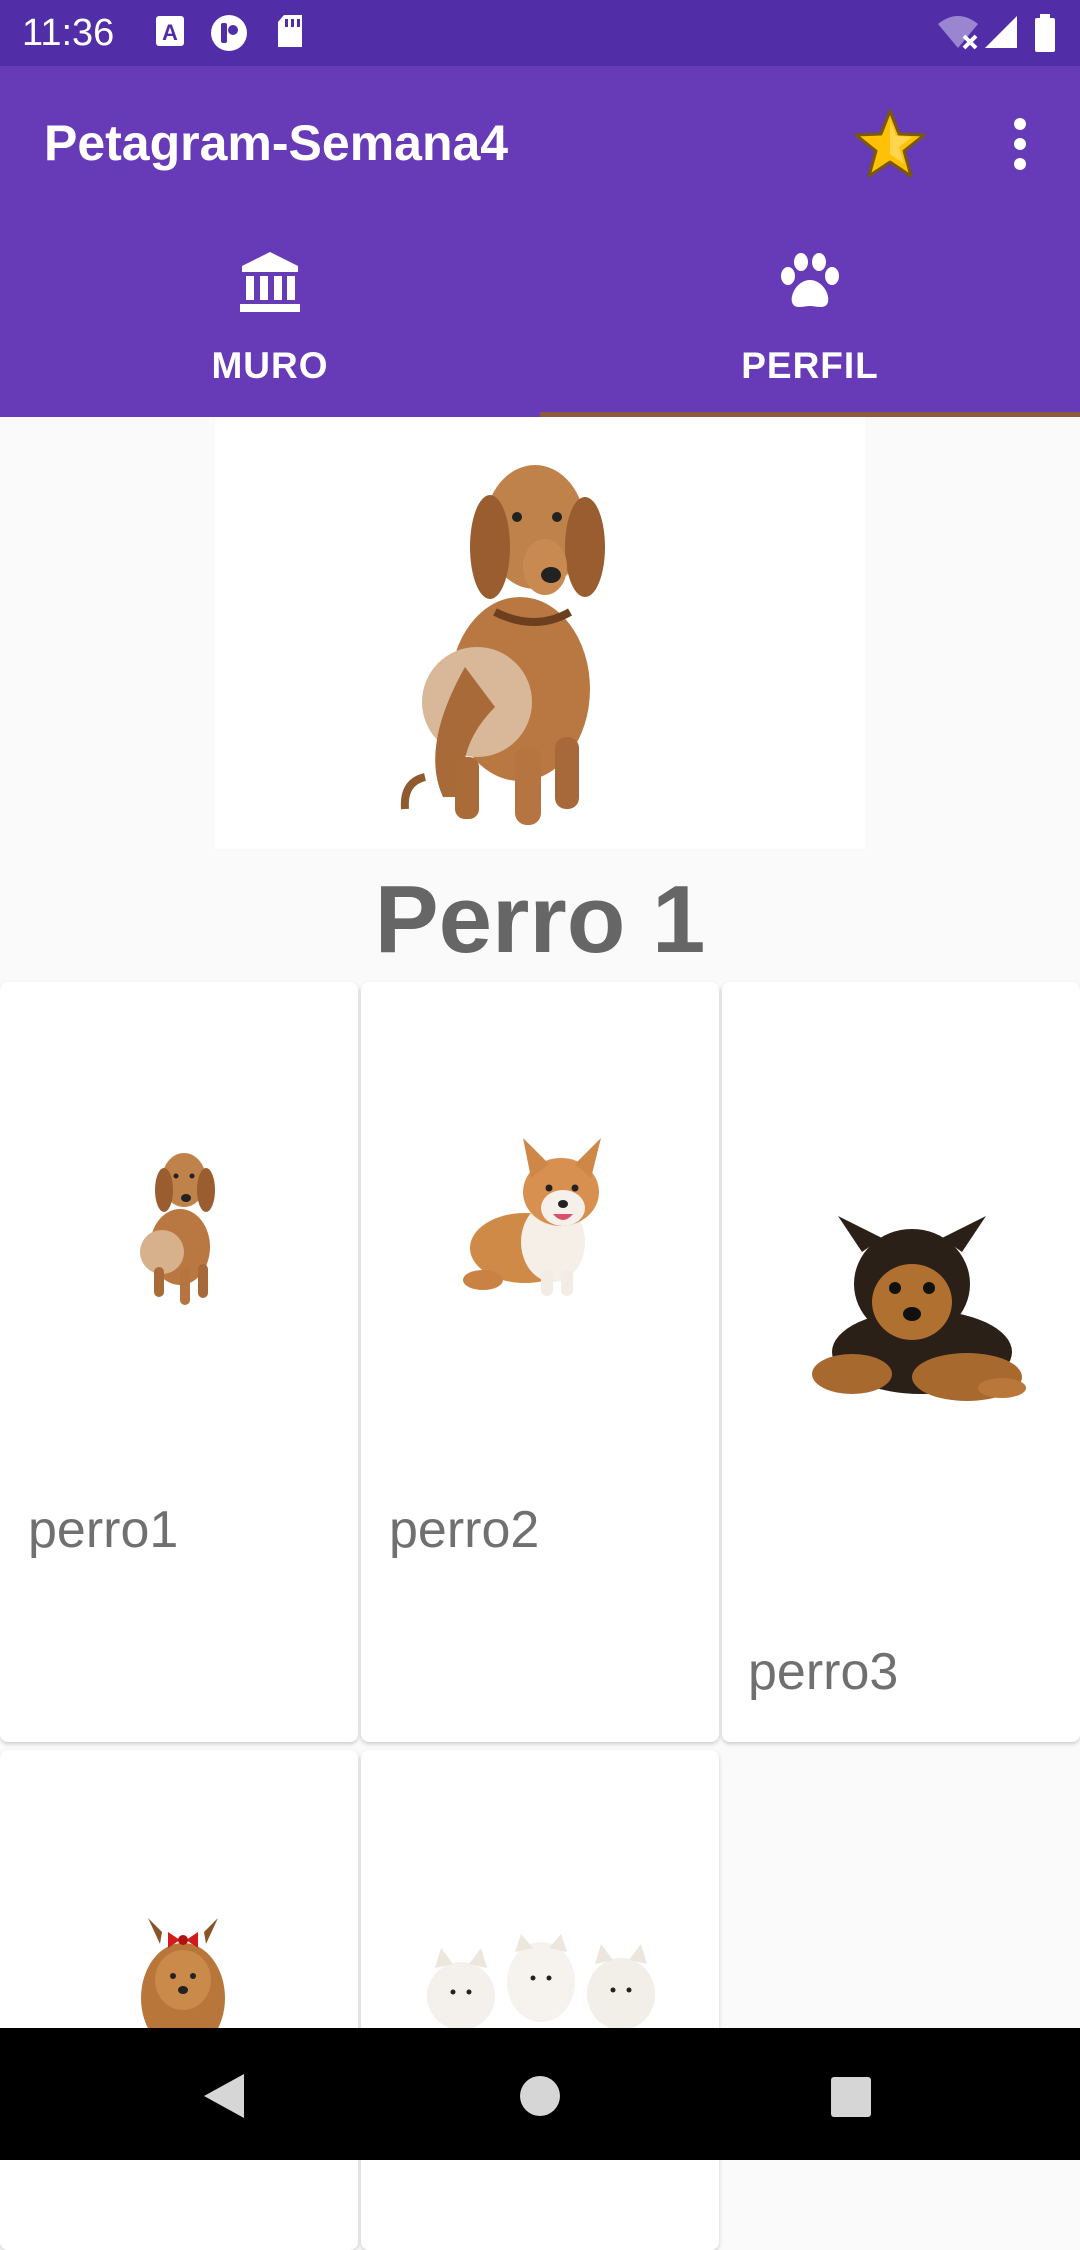 This screenshot has height=2250, width=1080. I want to click on app-title: Petagram-Semana4, so click(276, 143).